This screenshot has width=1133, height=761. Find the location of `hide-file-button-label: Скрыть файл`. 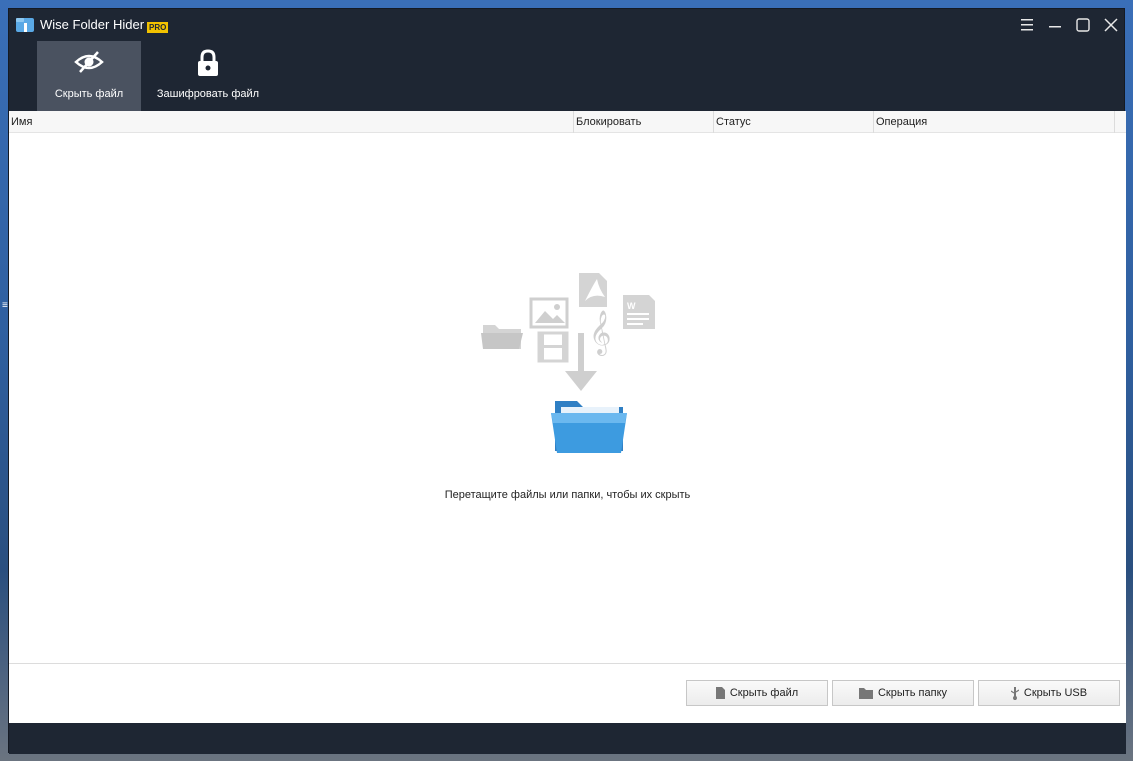

hide-file-button-label: Скрыть файл is located at coordinates (764, 693).